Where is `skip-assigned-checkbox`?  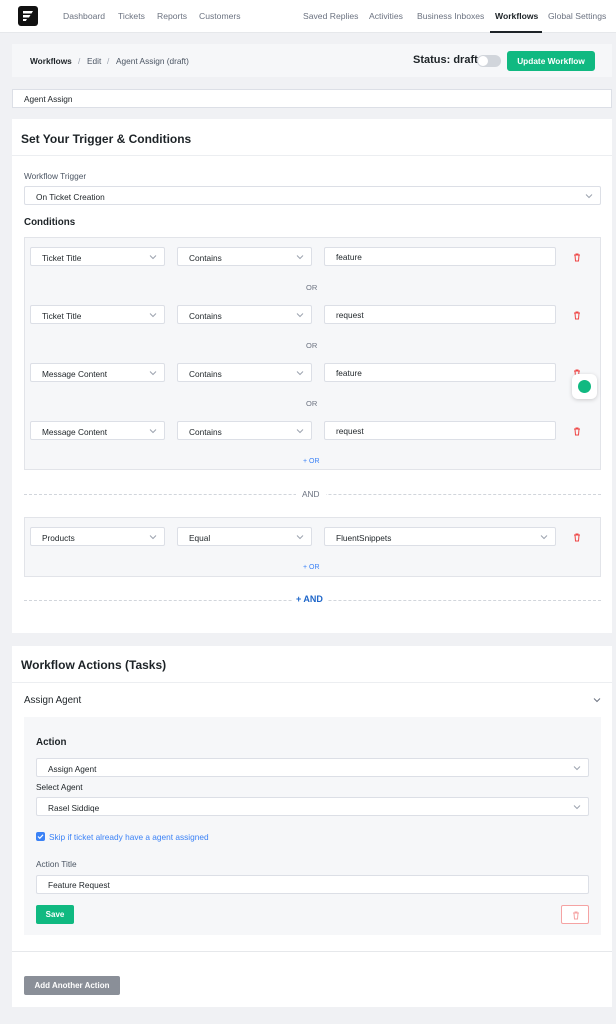 skip-assigned-checkbox is located at coordinates (40, 836).